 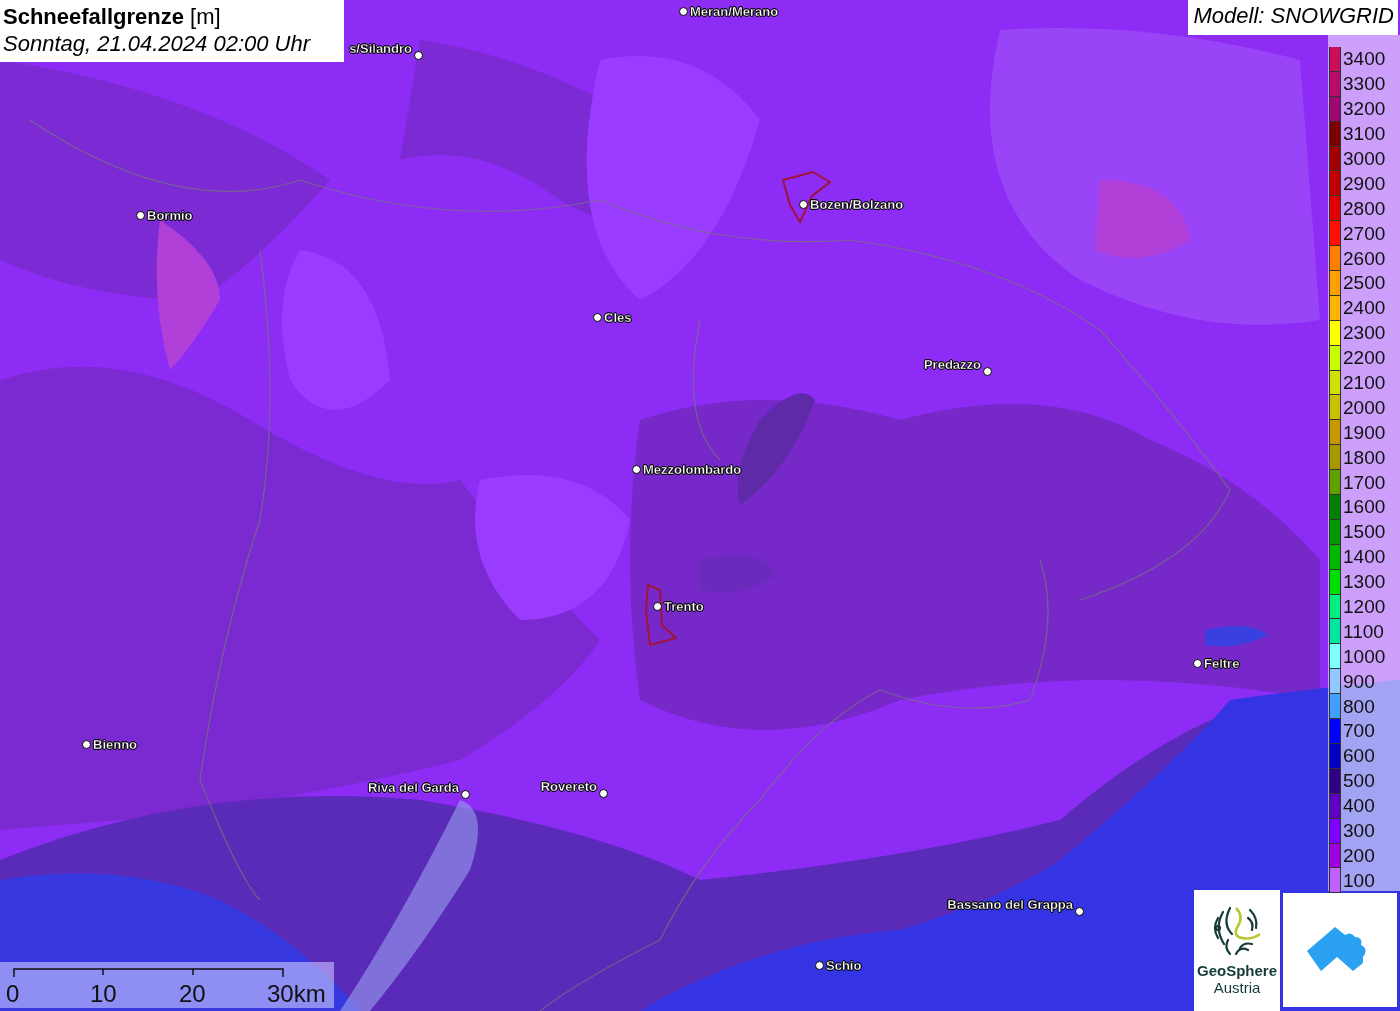 I want to click on city-label: Bassano del Grappa, so click(x=1010, y=904).